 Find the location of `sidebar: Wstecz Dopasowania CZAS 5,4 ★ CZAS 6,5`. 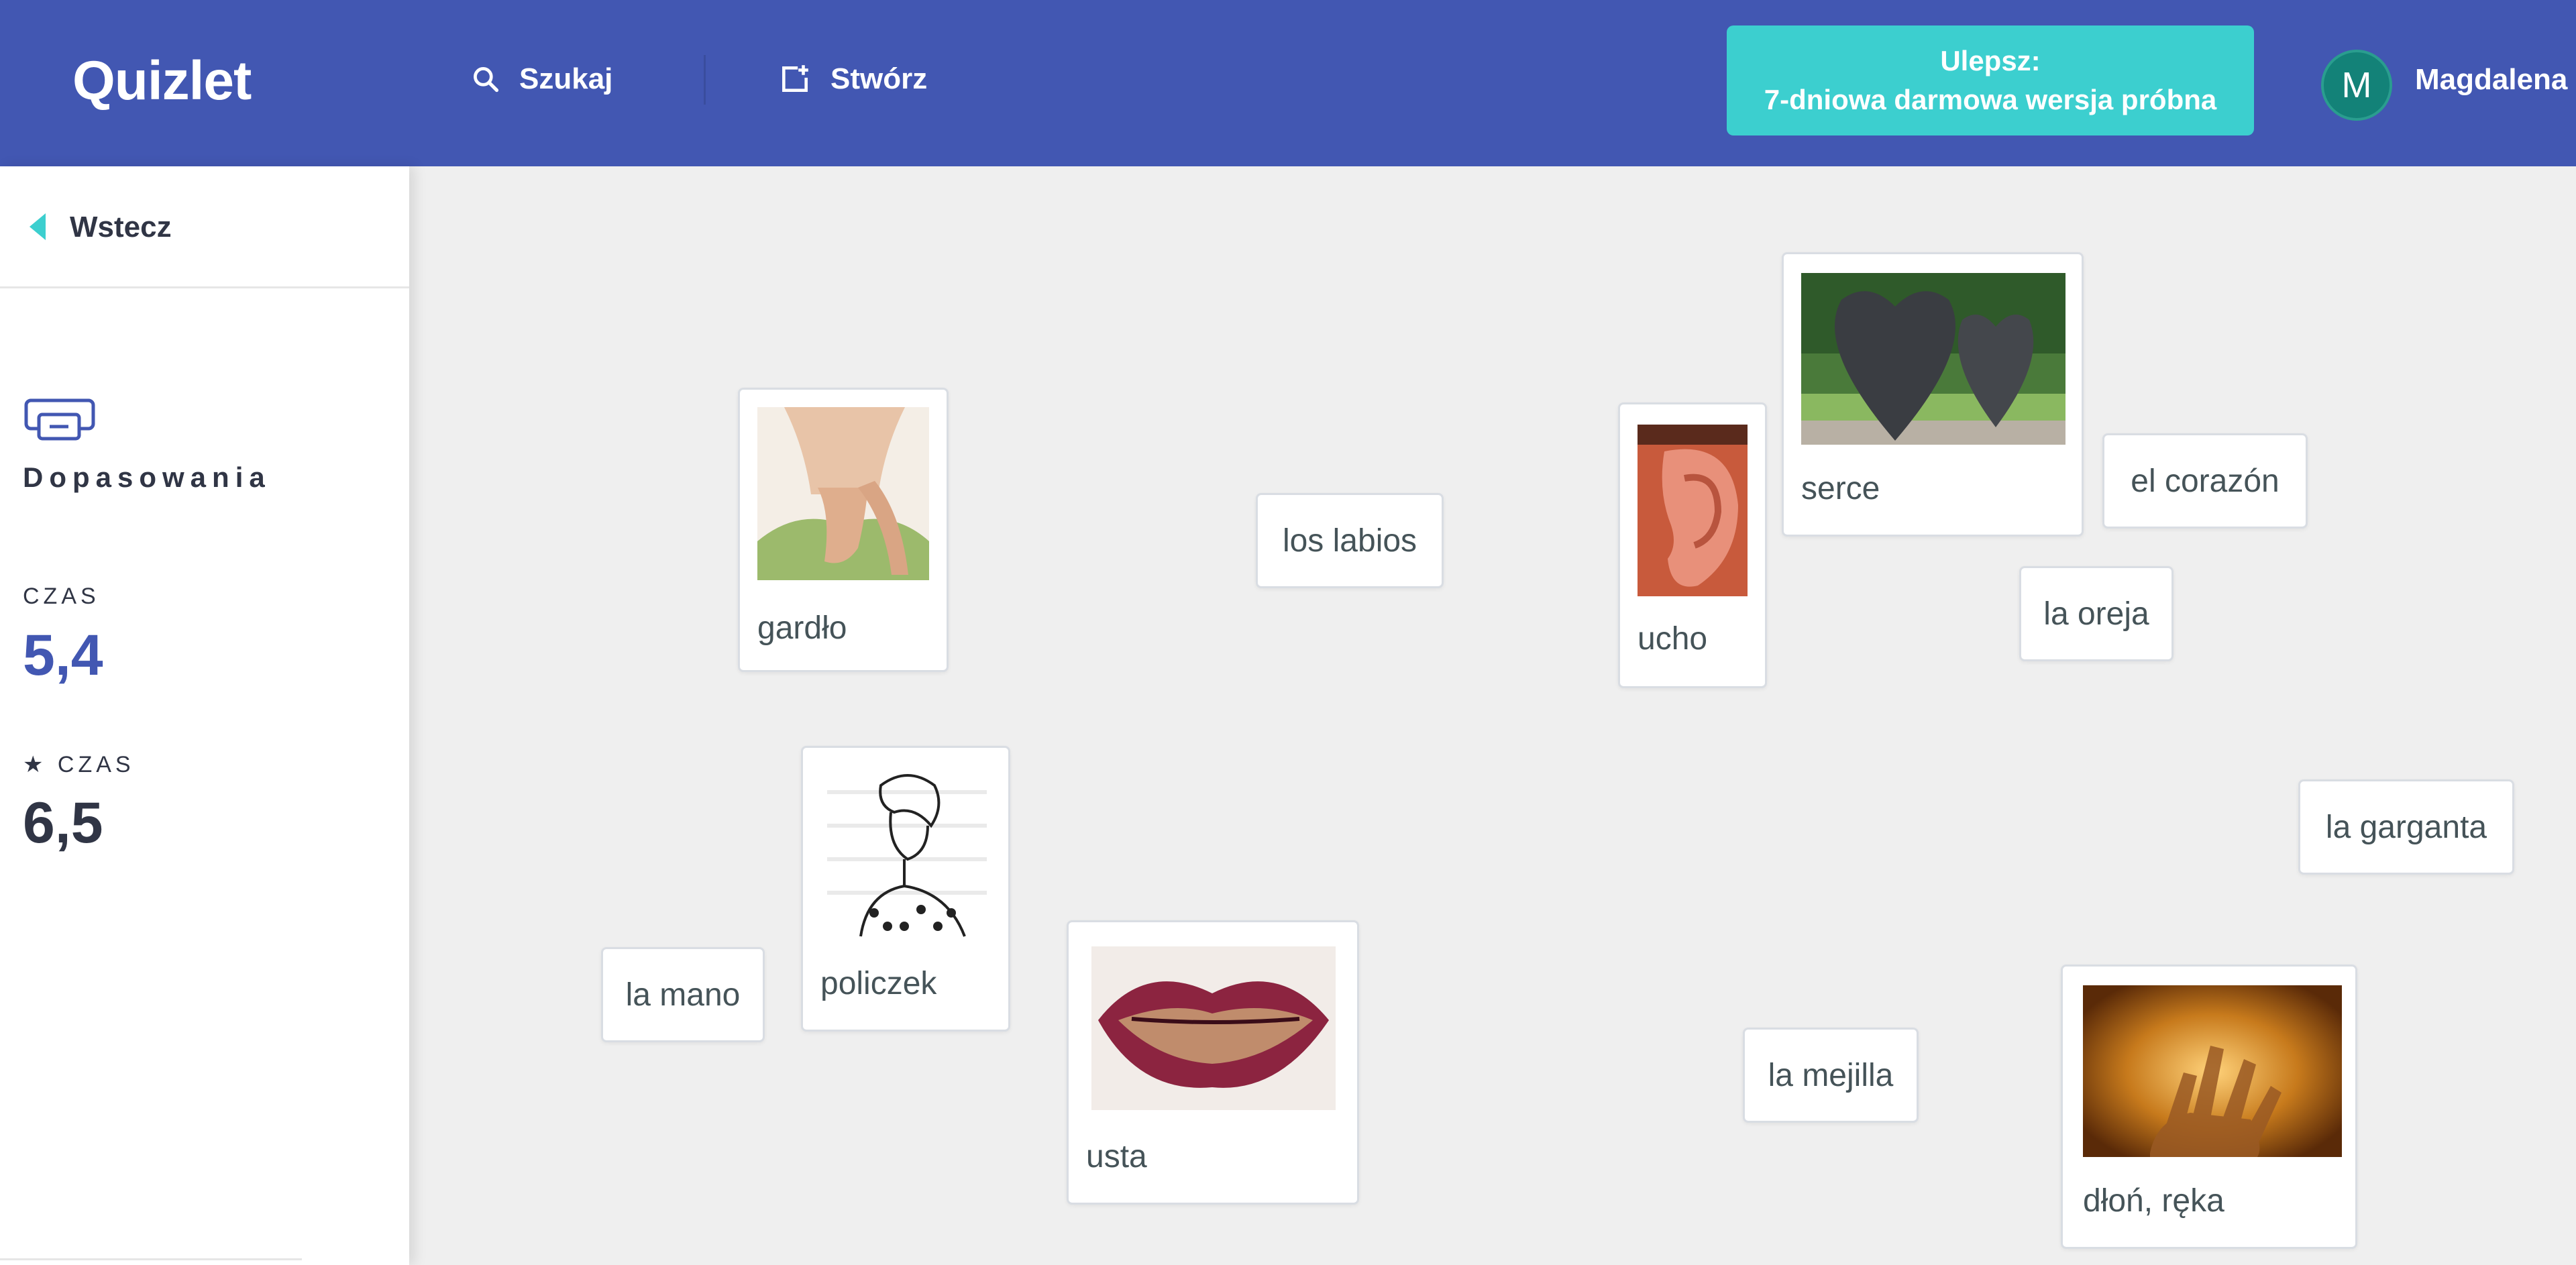

sidebar: Wstecz Dopasowania CZAS 5,4 ★ CZAS 6,5 is located at coordinates (204, 715).